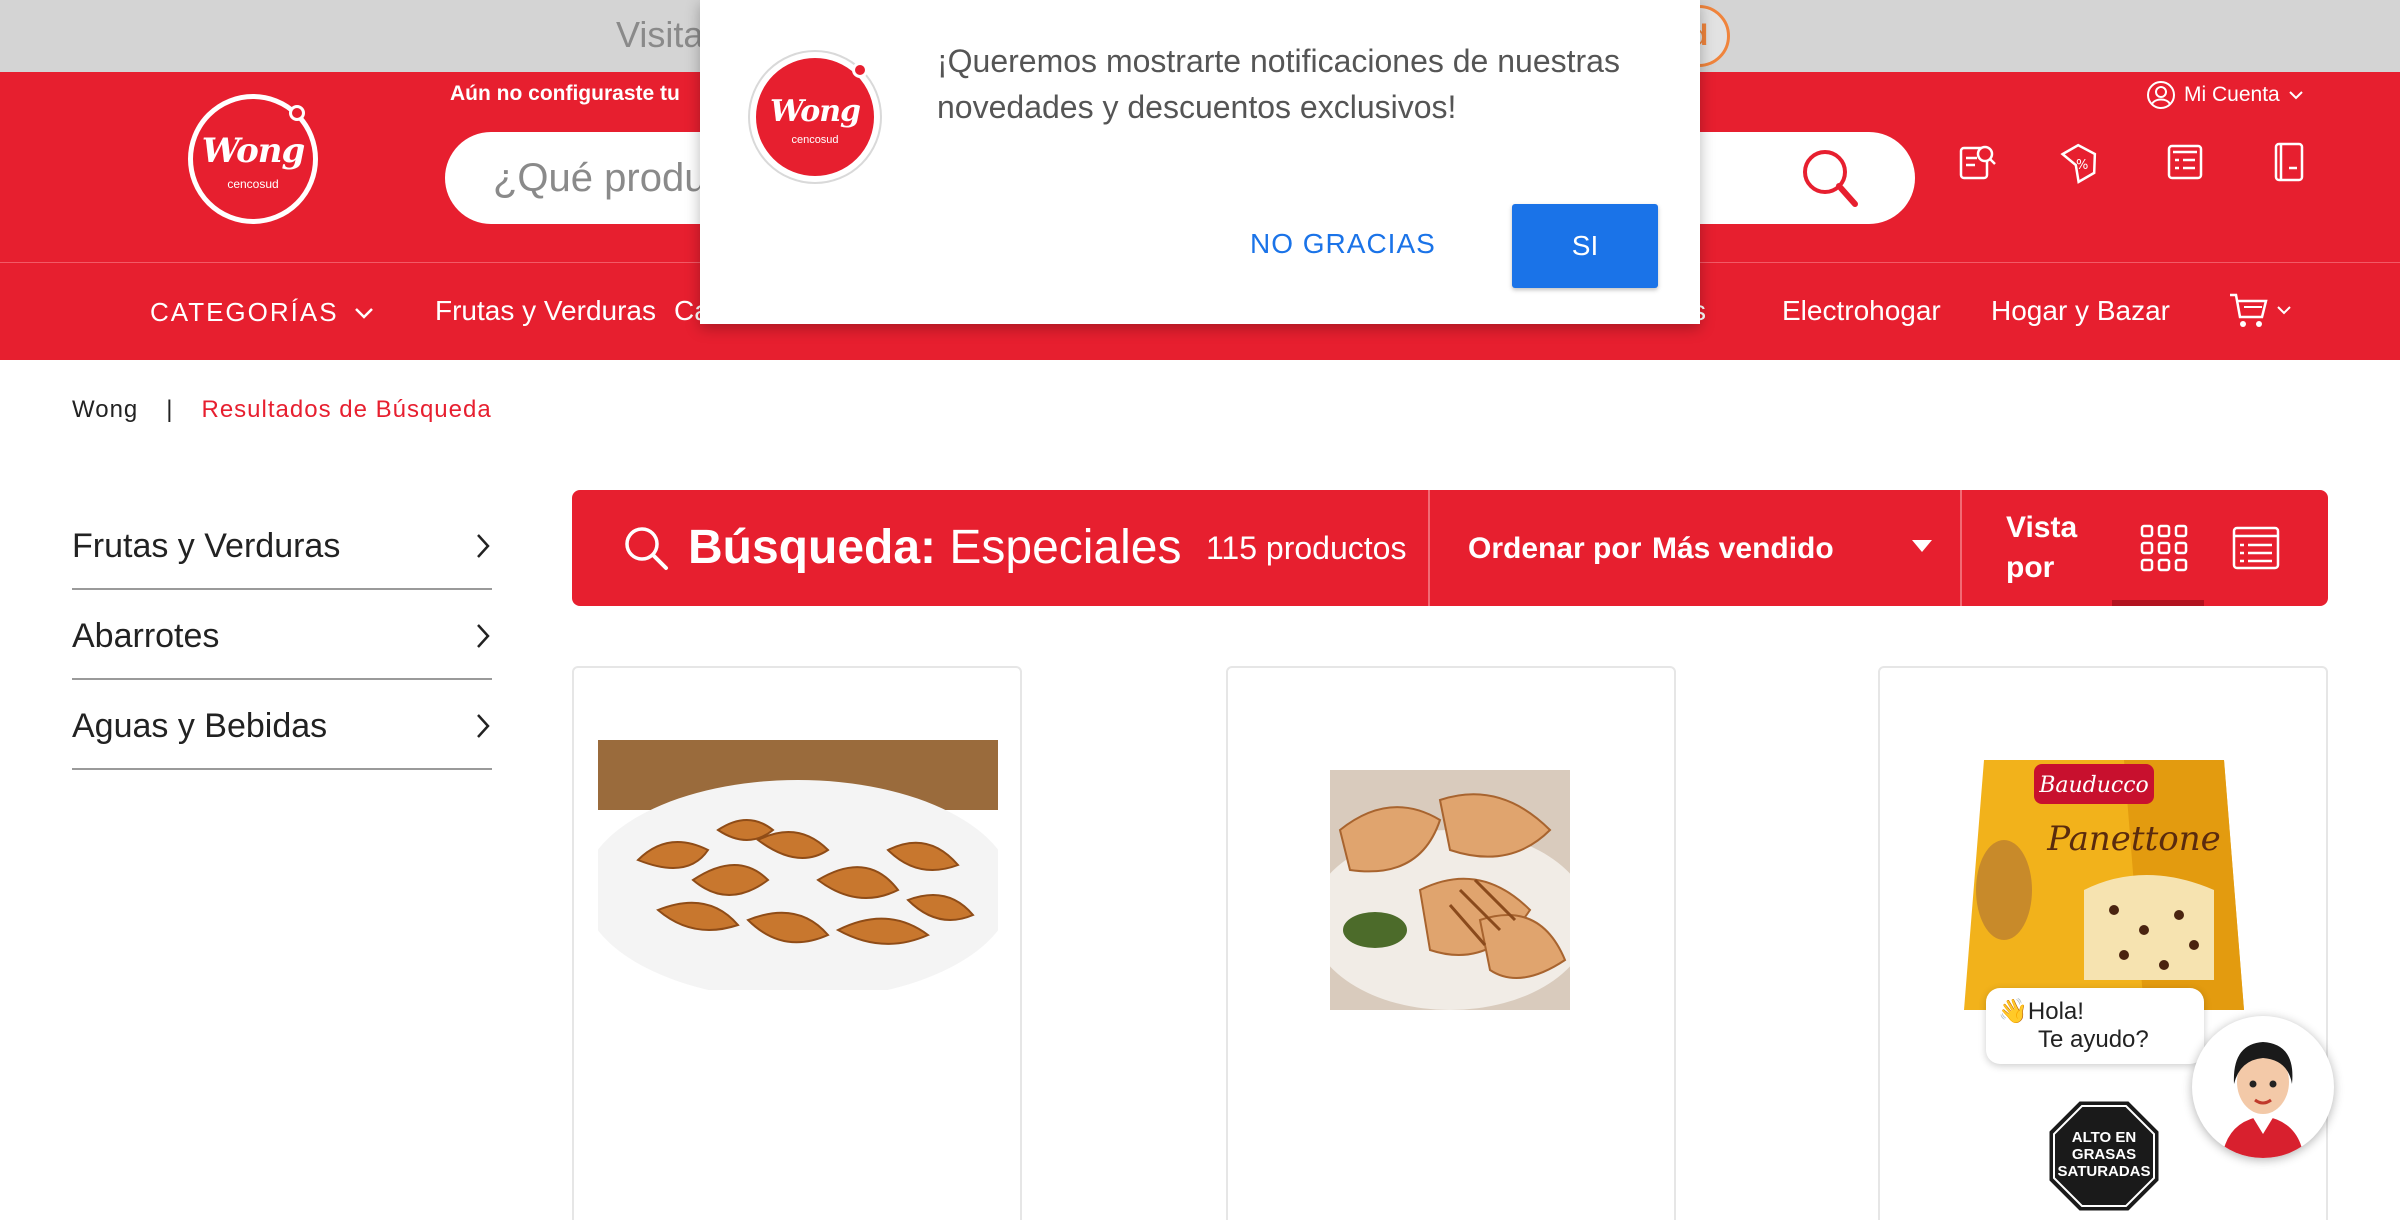  I want to click on grid-view-icon, so click(2164, 548).